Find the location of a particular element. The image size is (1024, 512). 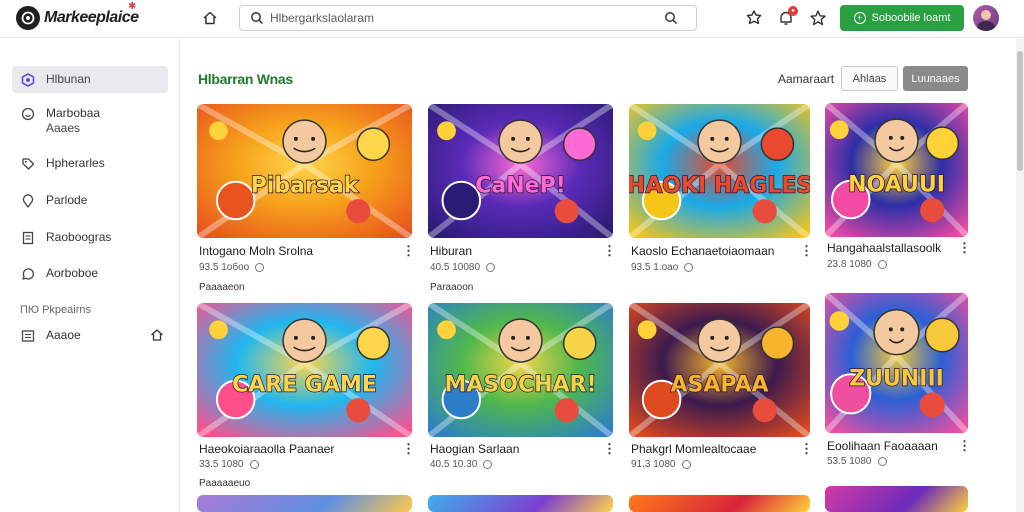

logo: Markeeplaice is located at coordinates (77, 18).